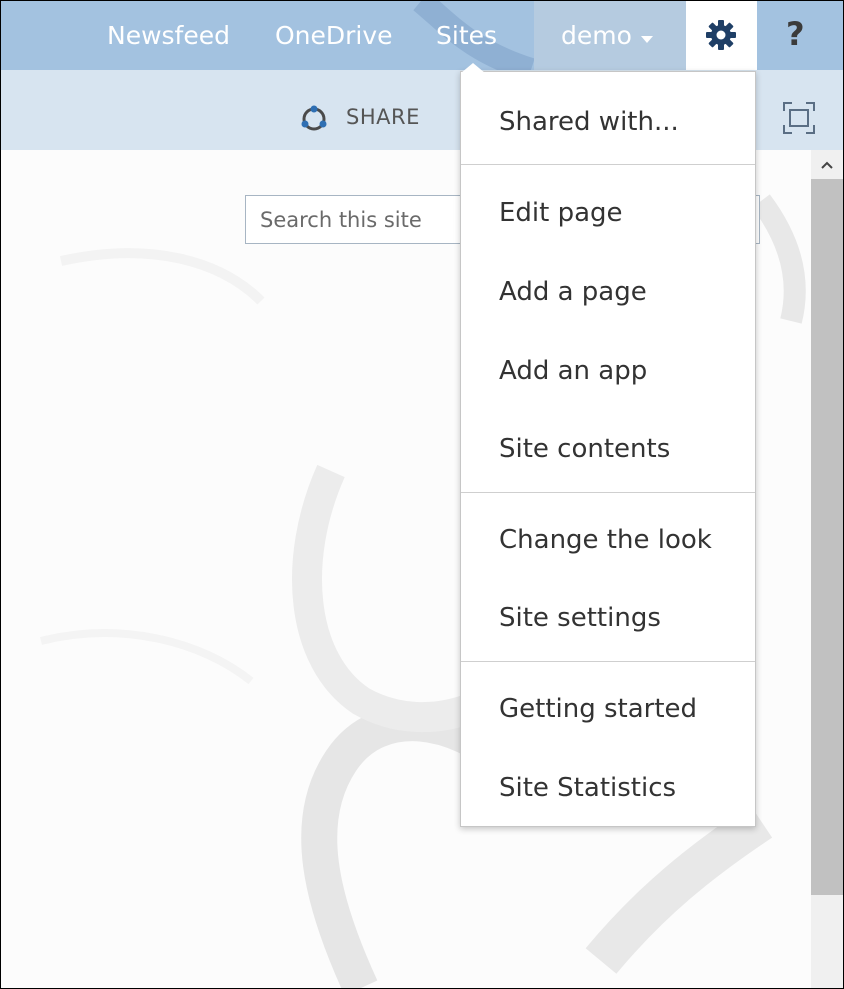 Image resolution: width=844 pixels, height=989 pixels. Describe the element at coordinates (573, 371) in the screenshot. I see `menu-item-add-an-app: Add an app` at that location.